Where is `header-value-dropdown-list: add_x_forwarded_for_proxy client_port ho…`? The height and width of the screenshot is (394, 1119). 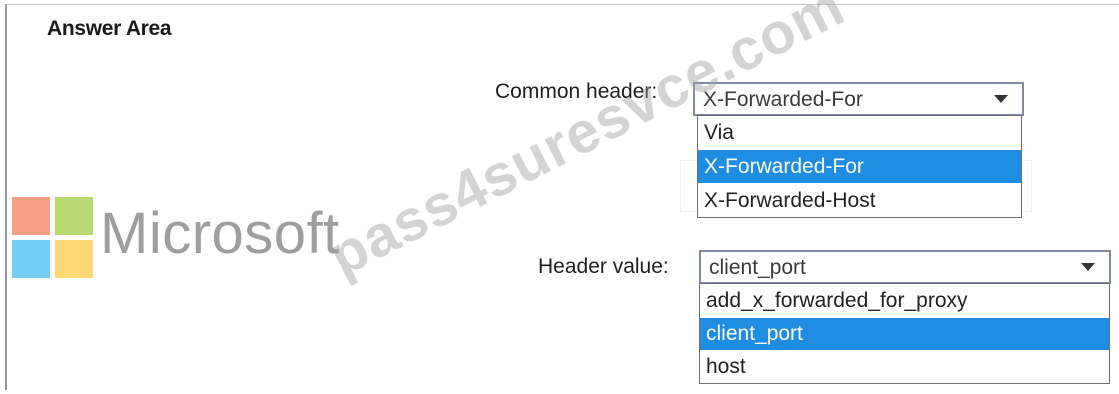 header-value-dropdown-list: add_x_forwarded_for_proxy client_port ho… is located at coordinates (904, 333).